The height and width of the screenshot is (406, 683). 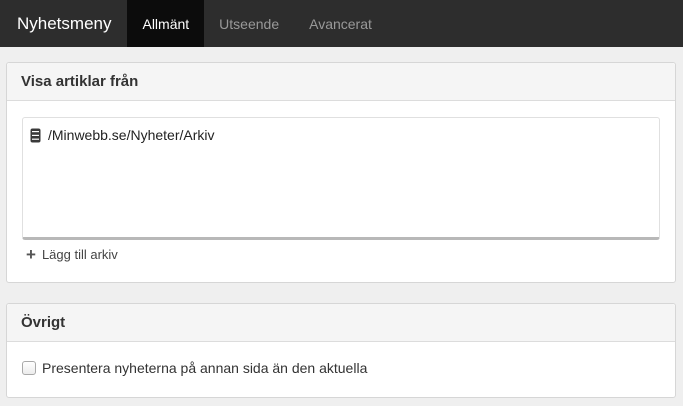 I want to click on database-icon, so click(x=35, y=135).